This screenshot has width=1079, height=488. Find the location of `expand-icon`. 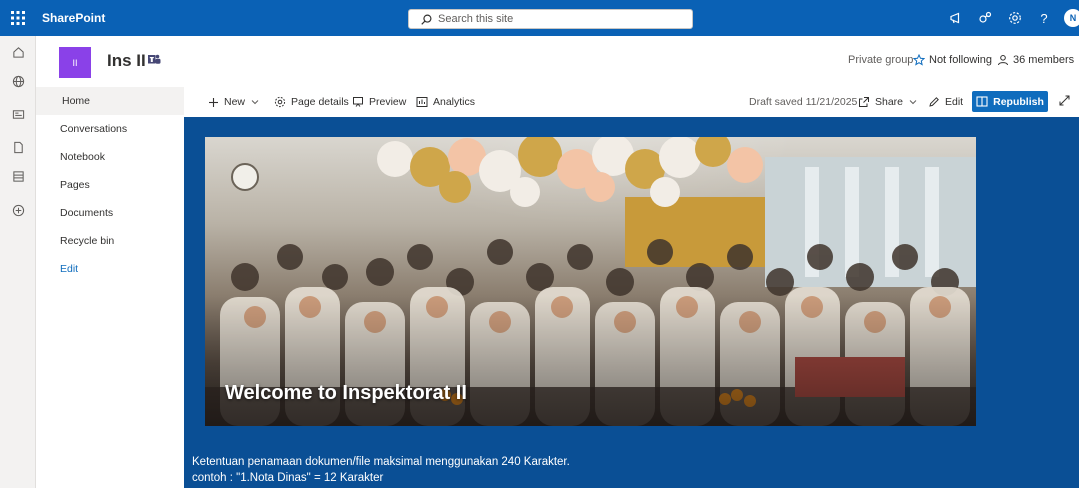

expand-icon is located at coordinates (1064, 100).